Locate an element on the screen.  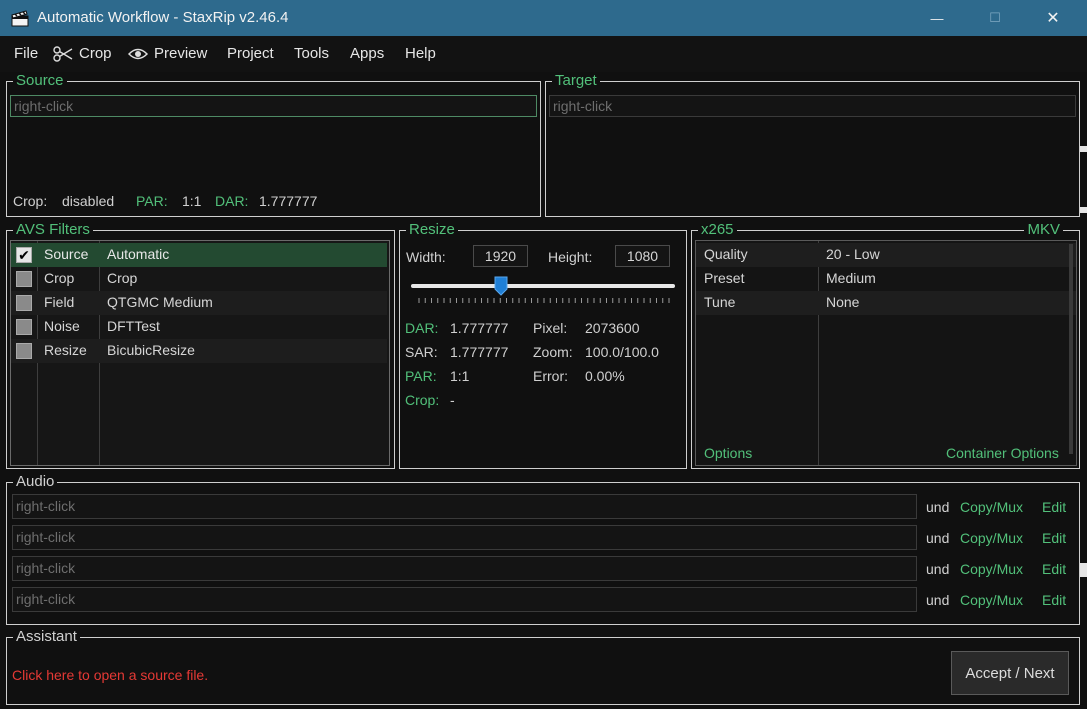
menu-apps: Apps is located at coordinates (367, 53).